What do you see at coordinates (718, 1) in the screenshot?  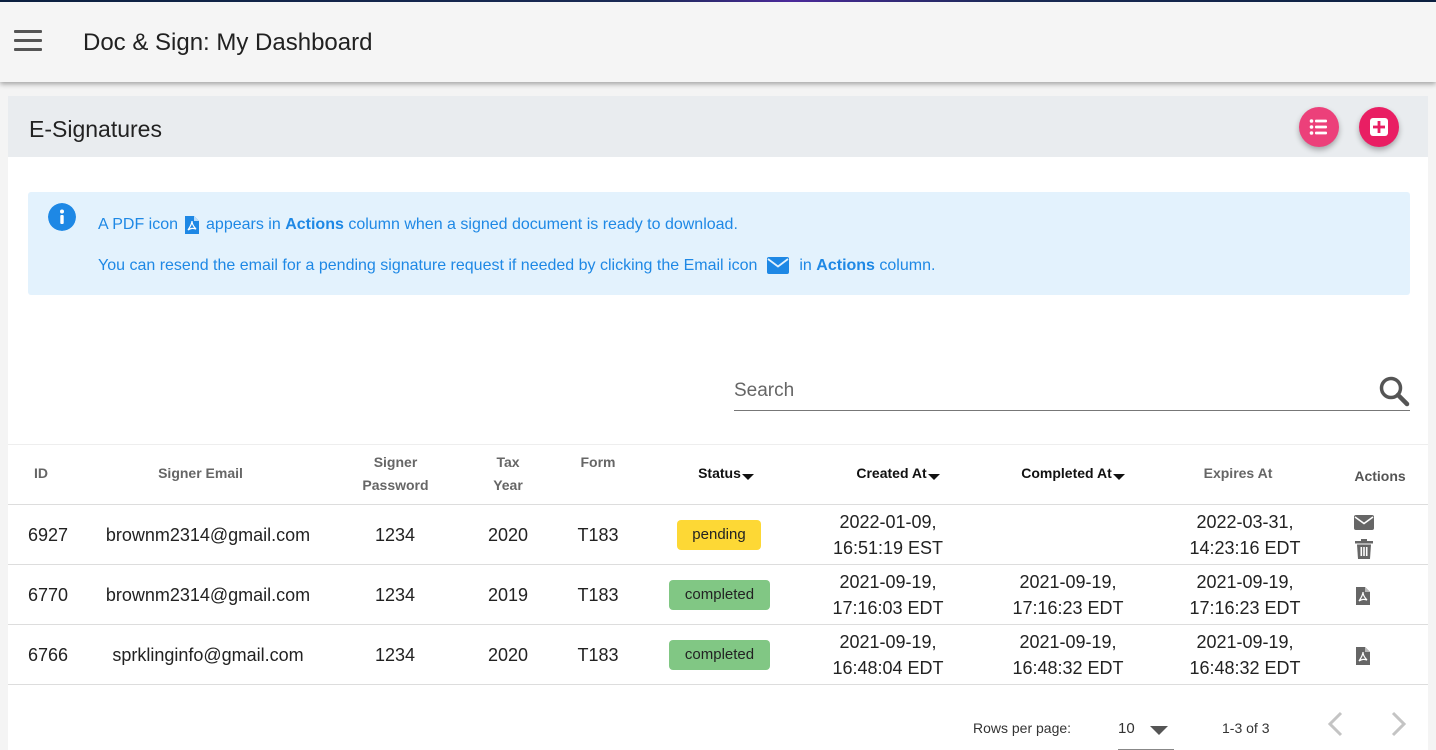 I see `app-bar-accent` at bounding box center [718, 1].